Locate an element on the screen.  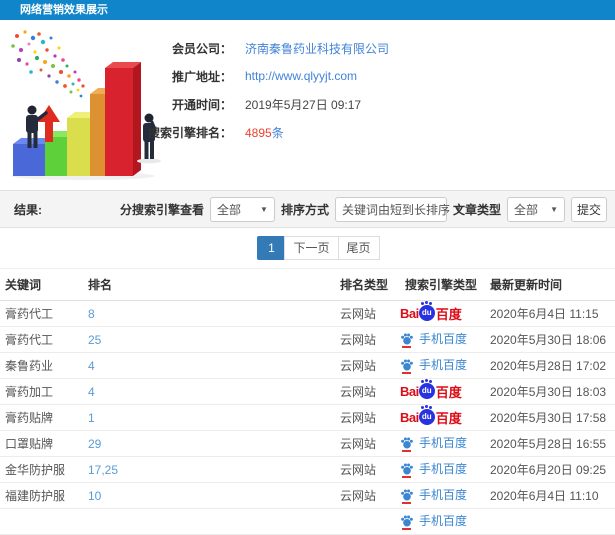
rank-count-value: 4895条 is located at coordinates (264, 132).